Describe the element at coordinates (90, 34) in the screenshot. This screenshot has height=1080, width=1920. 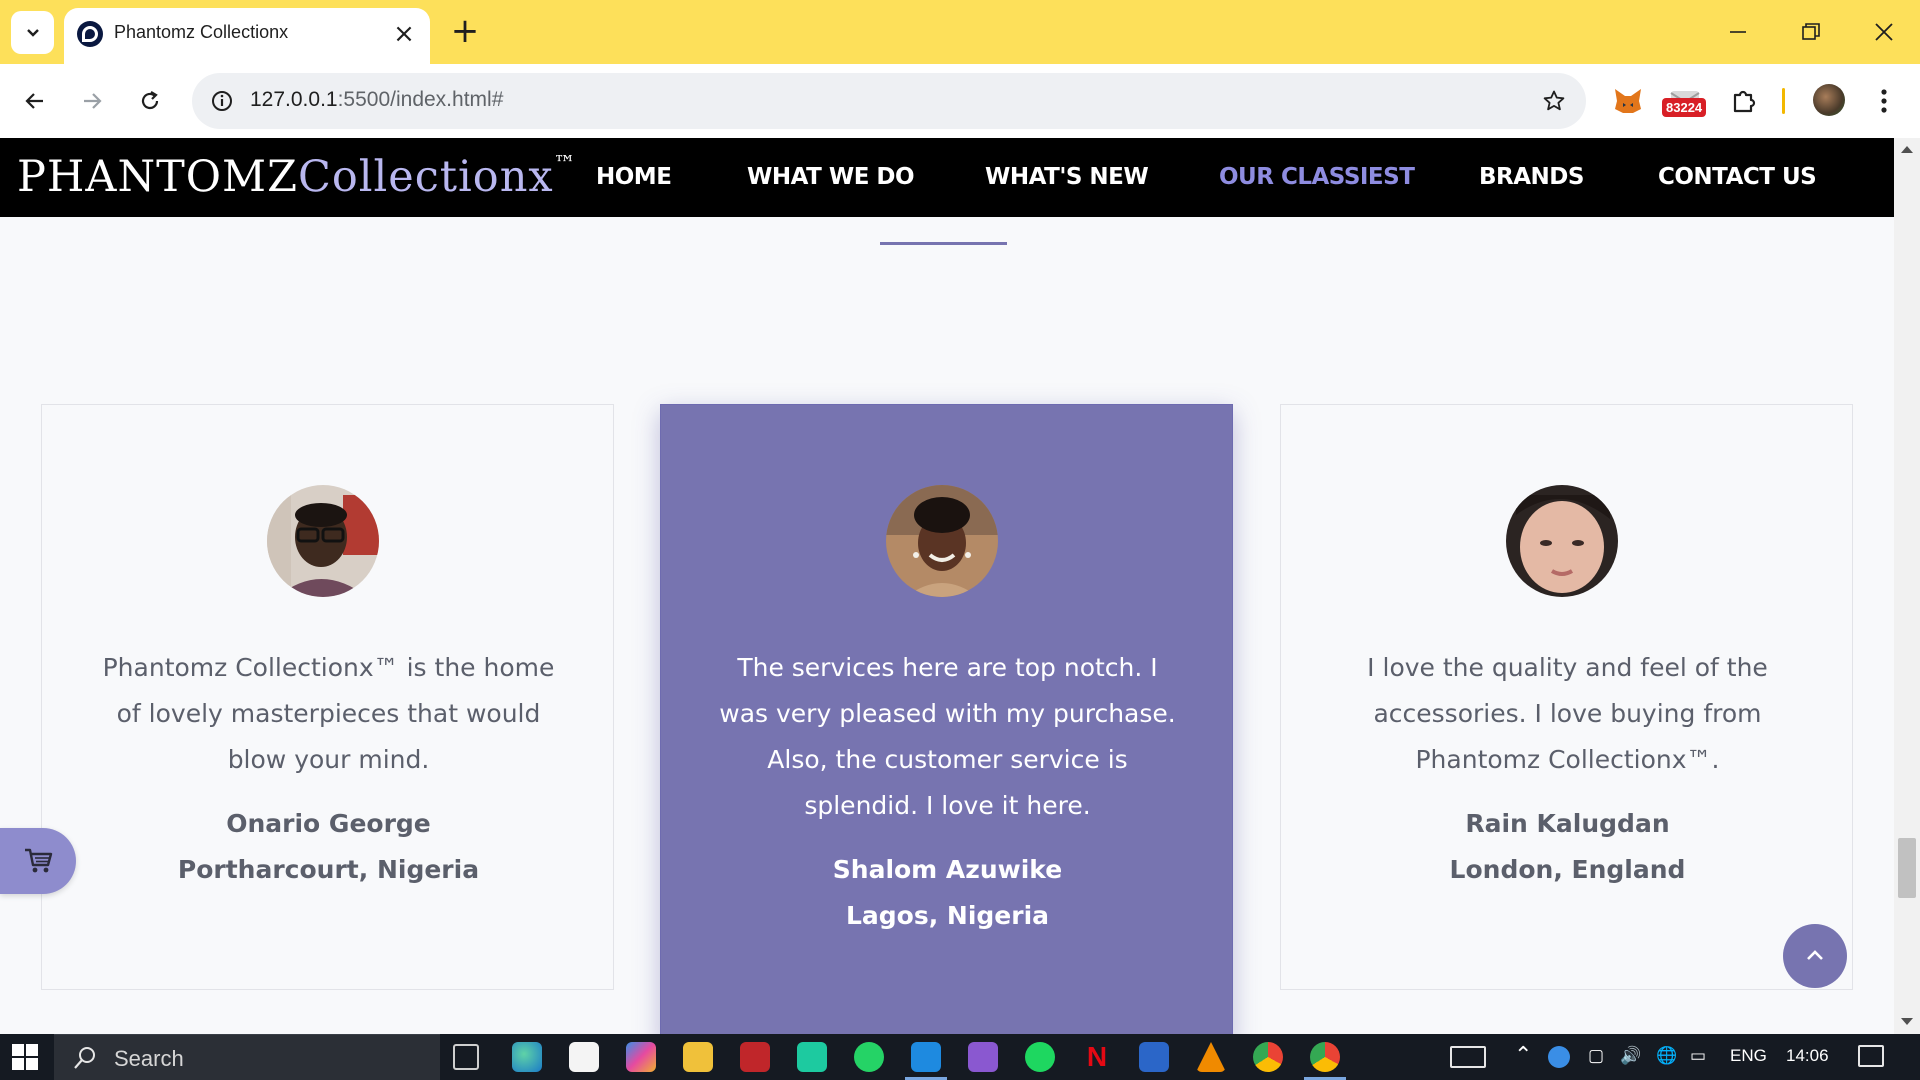
I see `site-favicon-icon` at that location.